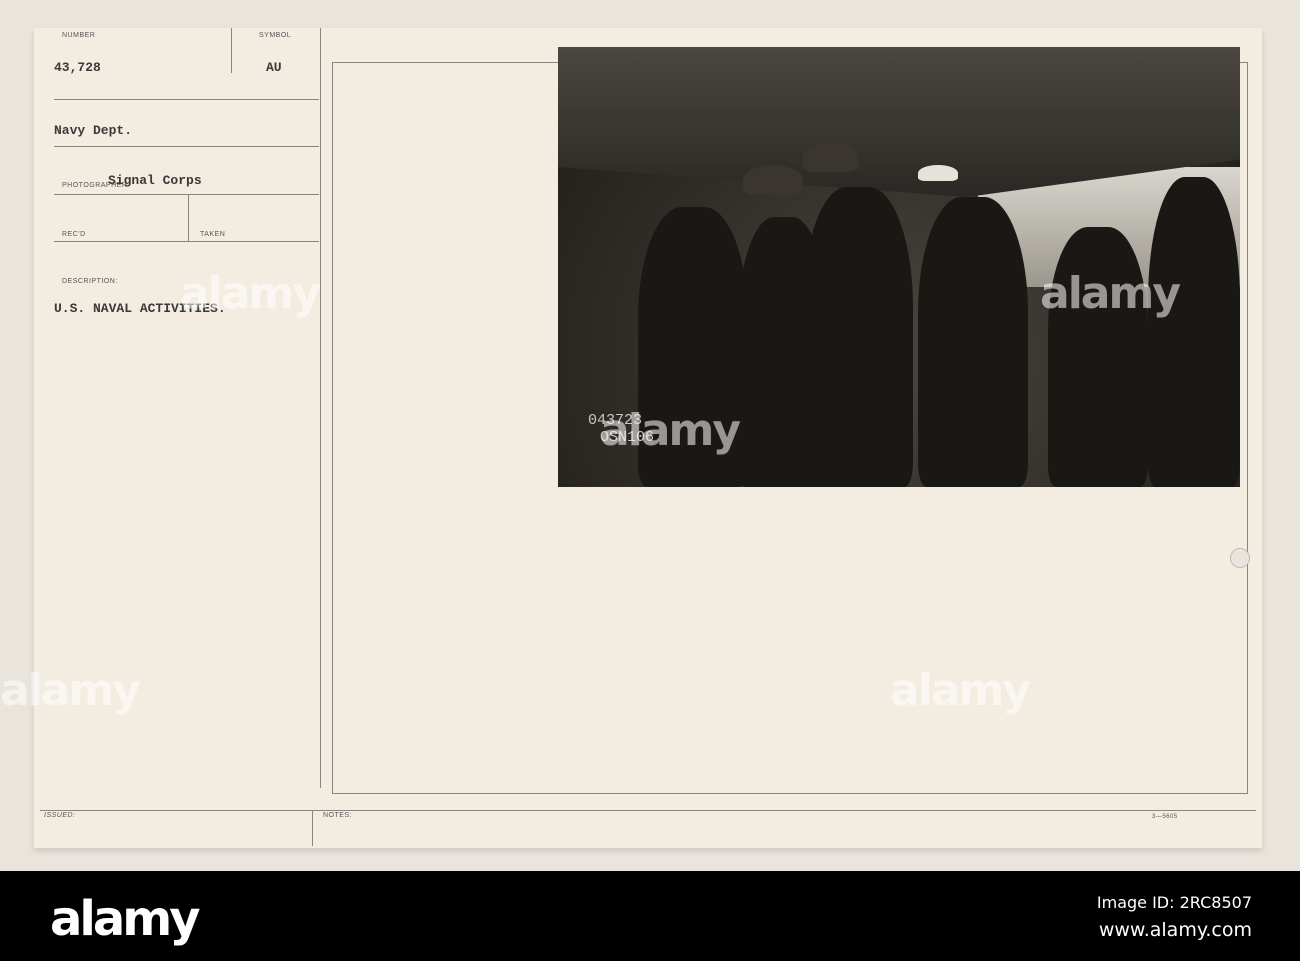  I want to click on photographer-value: Signal Corps, so click(155, 180).